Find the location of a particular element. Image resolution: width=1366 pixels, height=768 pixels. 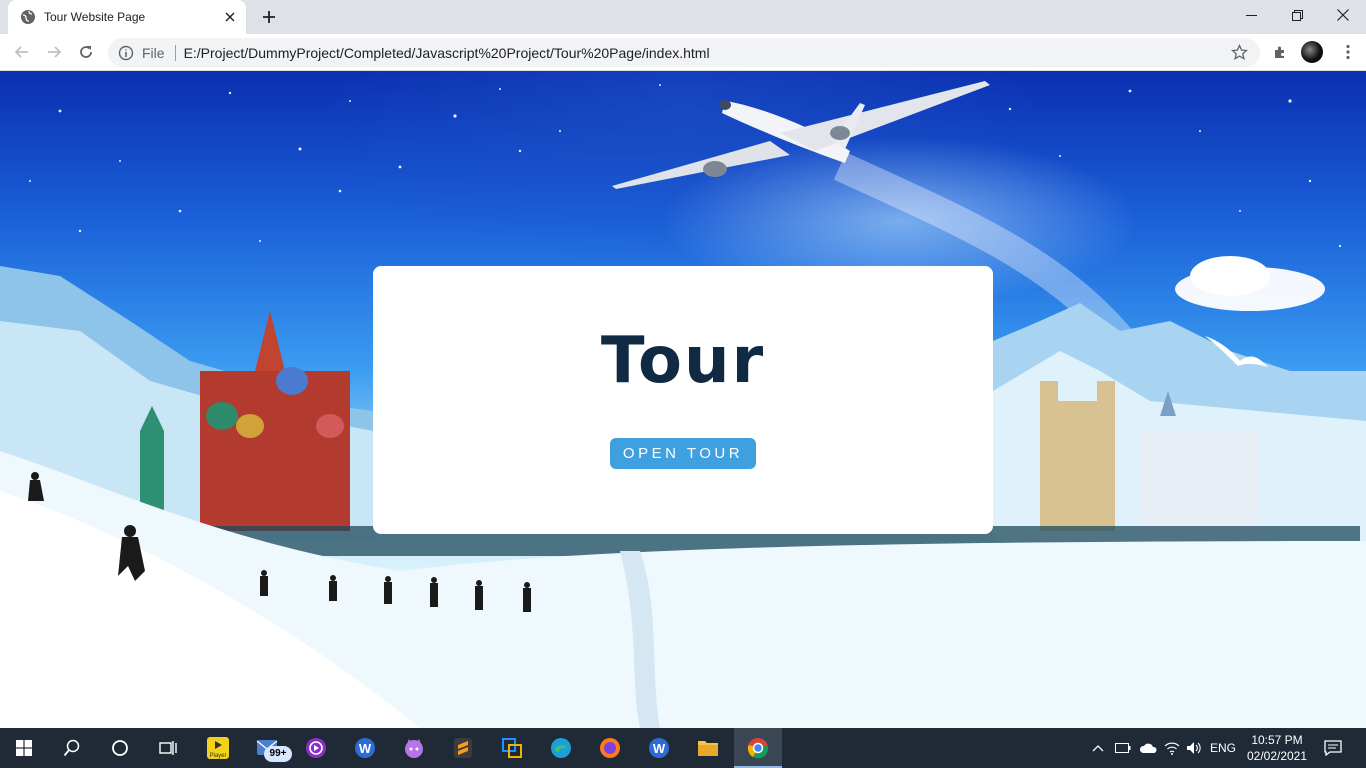

airplane-graphic is located at coordinates (801, 135).